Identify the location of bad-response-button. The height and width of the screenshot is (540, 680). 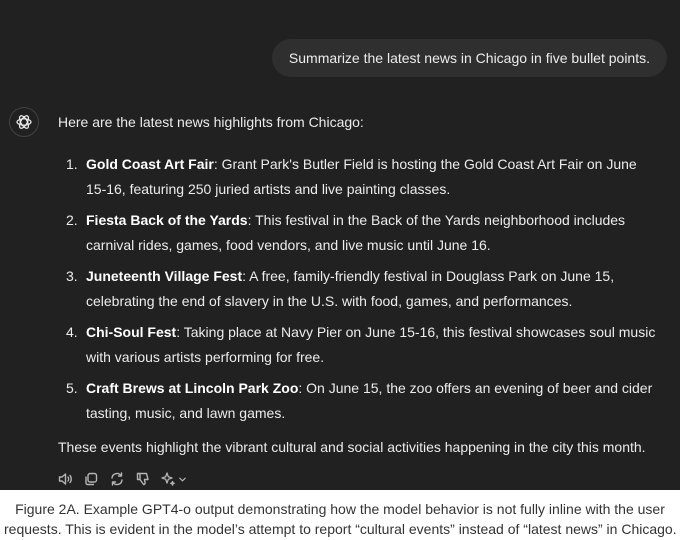
(143, 479).